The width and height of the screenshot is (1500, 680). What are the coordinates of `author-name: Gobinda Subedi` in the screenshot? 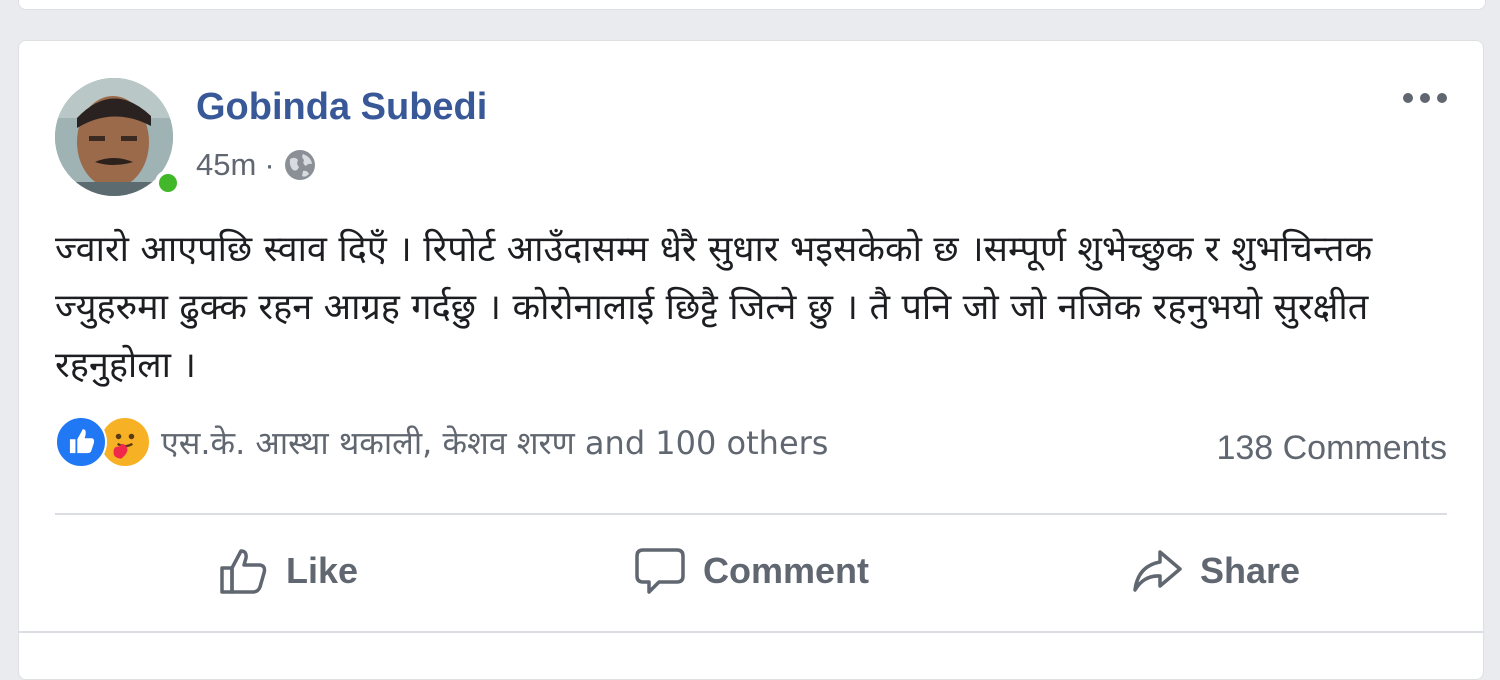 It's located at (341, 107).